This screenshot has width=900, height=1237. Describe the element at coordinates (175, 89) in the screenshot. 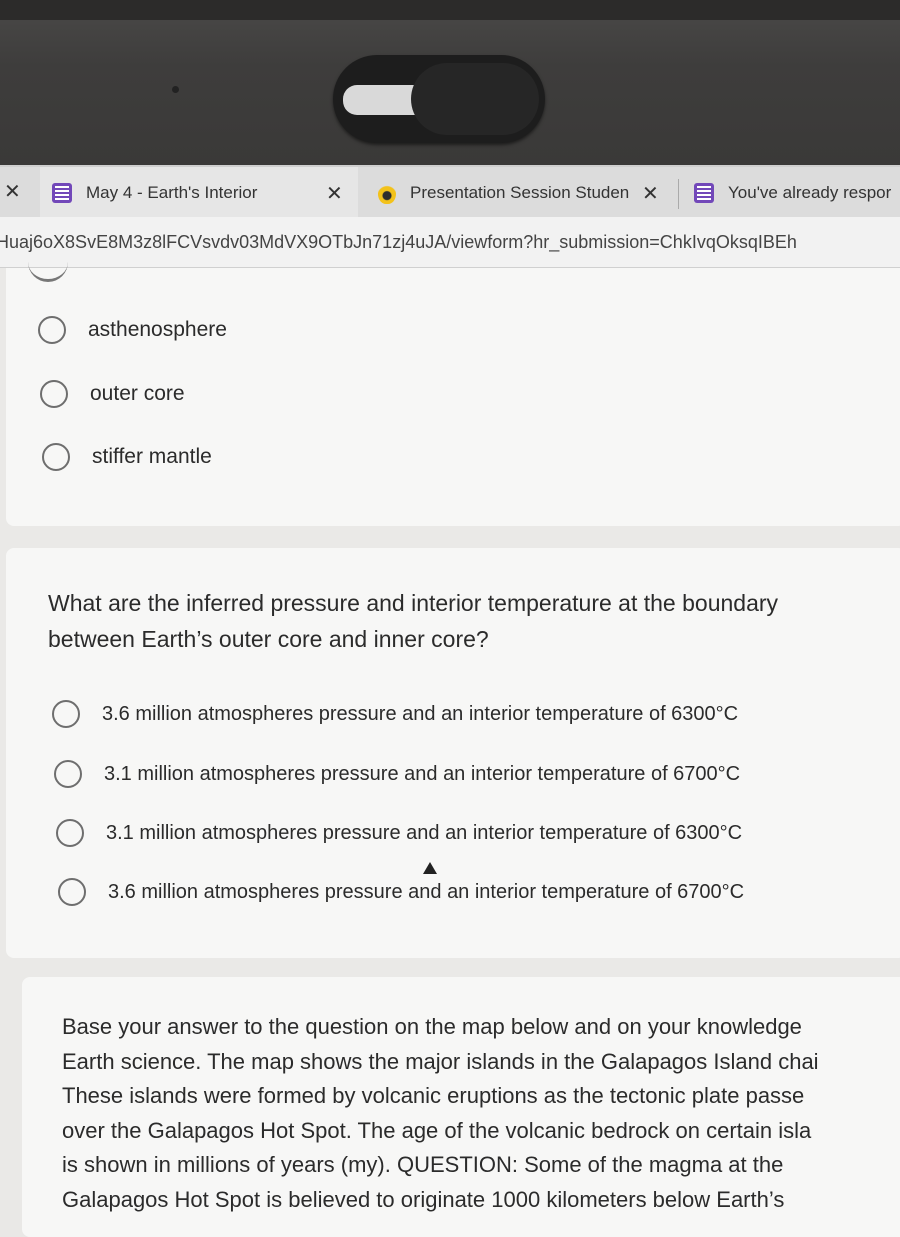

I see `bezel-sensor` at that location.